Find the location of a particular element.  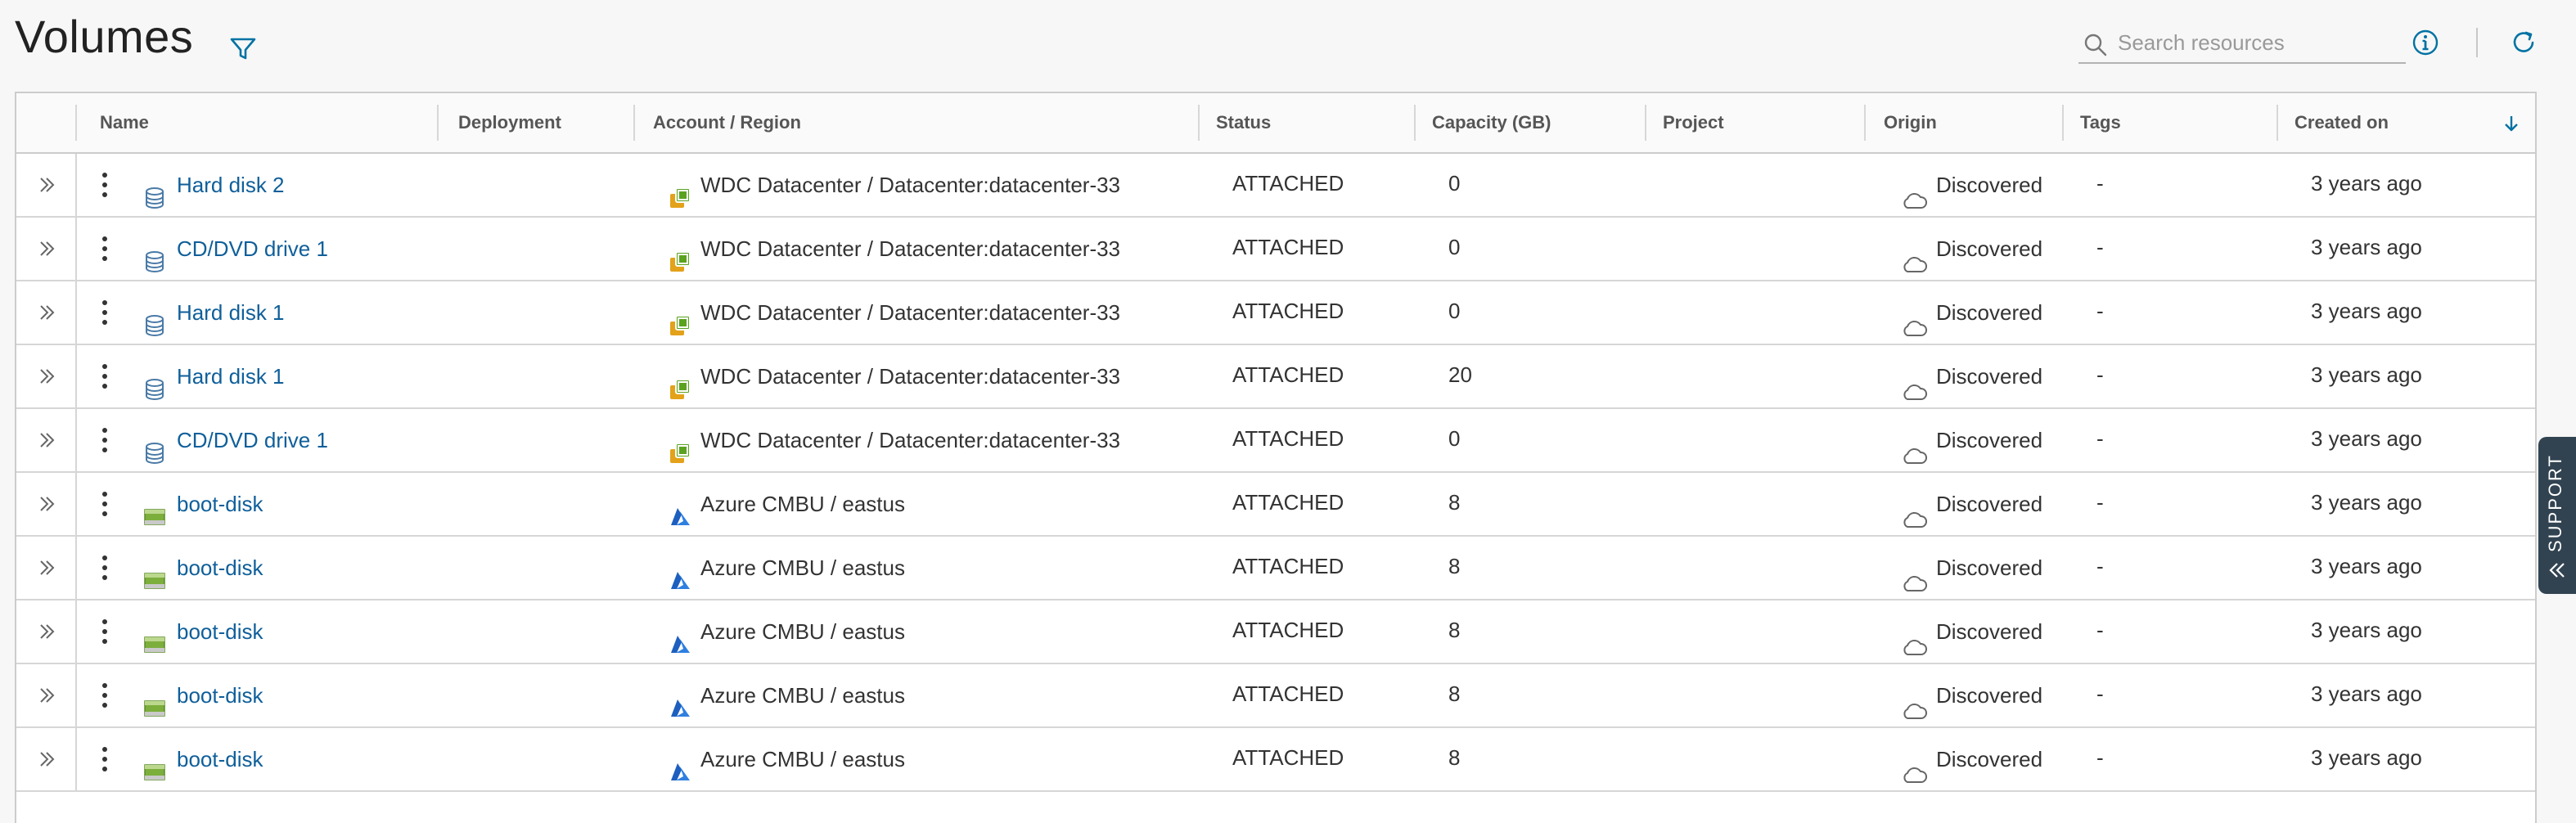

support-tab: SUPPORT is located at coordinates (2557, 515).